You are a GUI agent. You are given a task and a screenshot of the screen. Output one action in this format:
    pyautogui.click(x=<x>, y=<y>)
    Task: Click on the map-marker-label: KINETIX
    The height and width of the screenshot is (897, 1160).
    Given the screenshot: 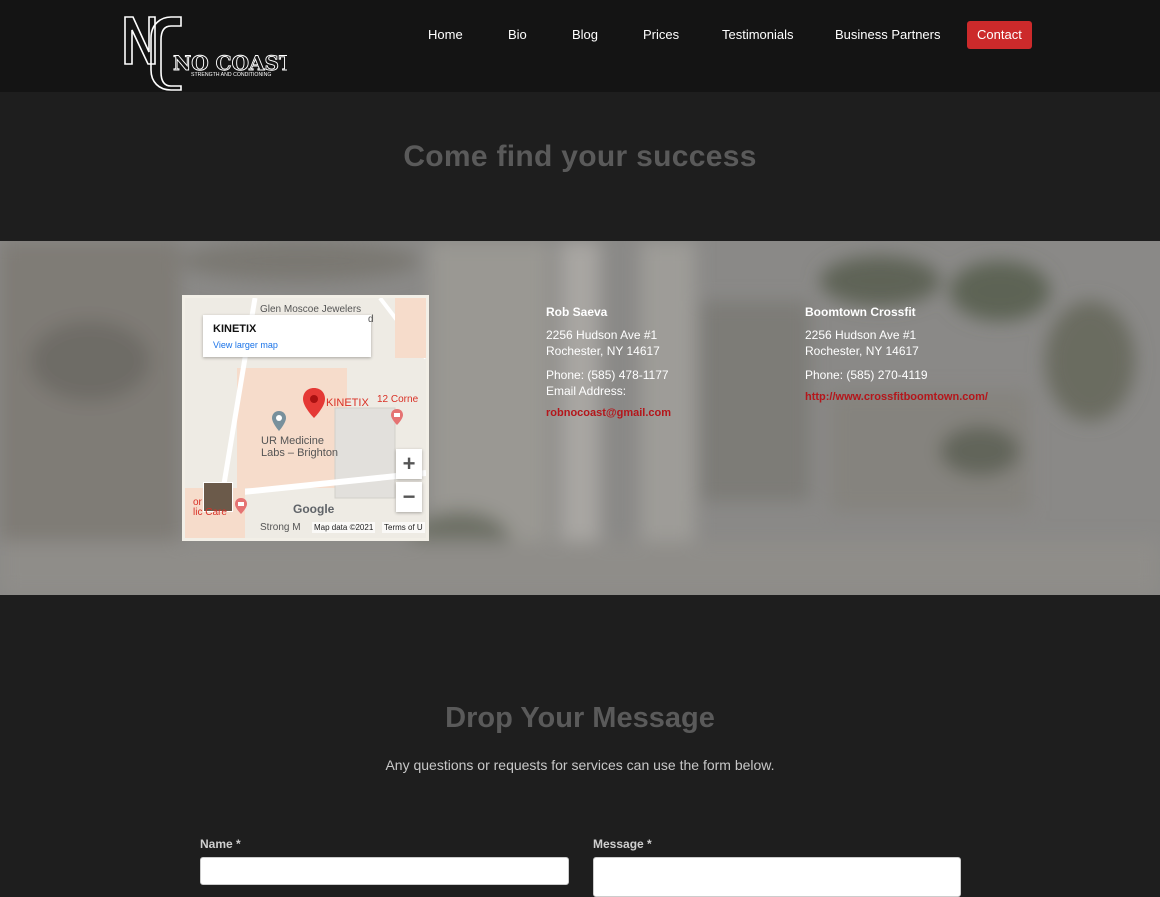 What is the action you would take?
    pyautogui.click(x=347, y=403)
    